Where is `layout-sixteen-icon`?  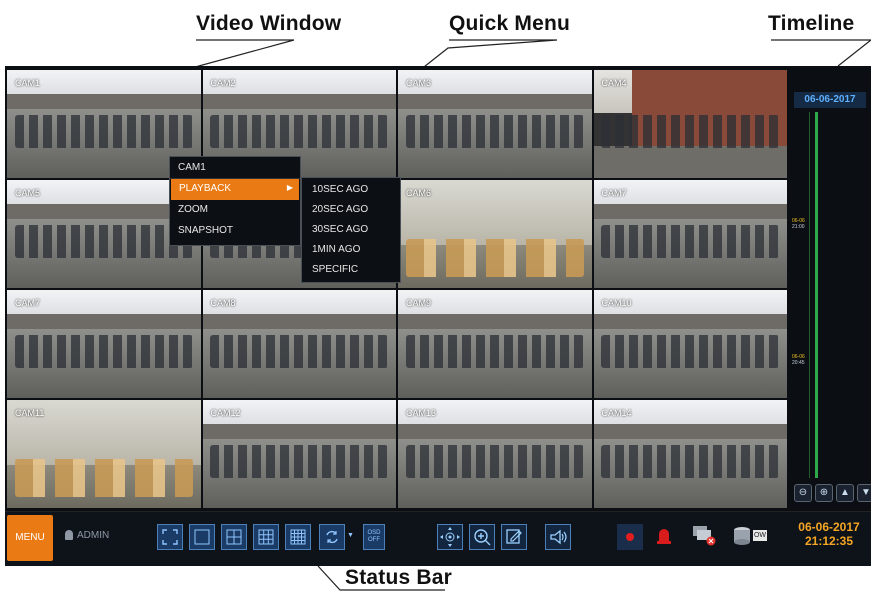
layout-sixteen-icon is located at coordinates (298, 537).